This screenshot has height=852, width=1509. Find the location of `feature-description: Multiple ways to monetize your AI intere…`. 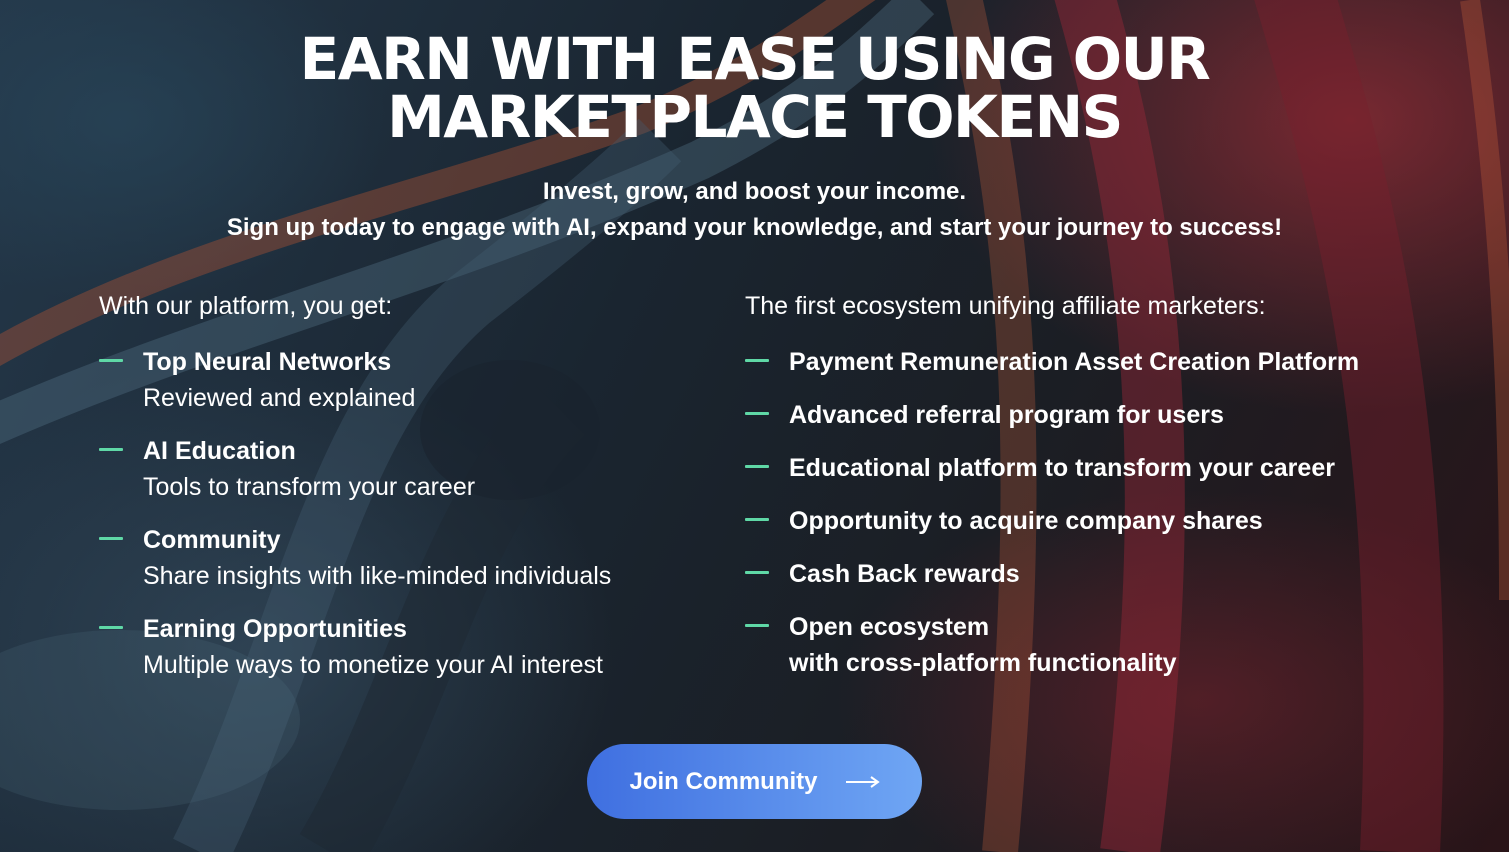

feature-description: Multiple ways to monetize your AI intere… is located at coordinates (373, 665).